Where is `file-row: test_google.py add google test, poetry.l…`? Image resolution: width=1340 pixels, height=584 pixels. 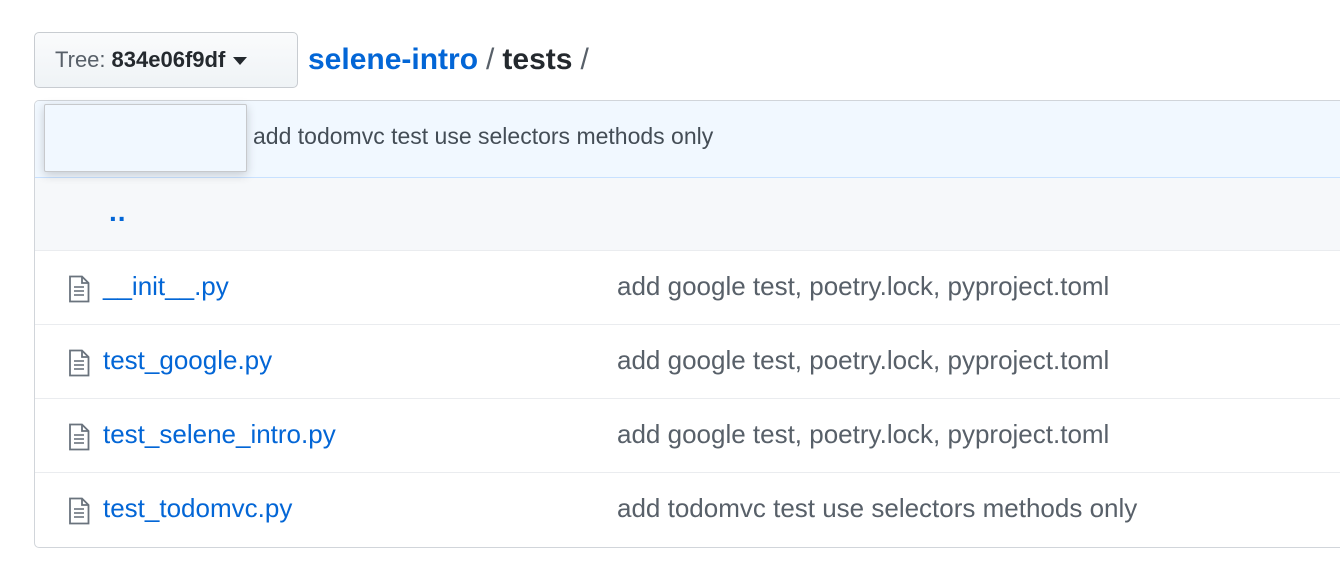
file-row: test_google.py add google test, poetry.l… is located at coordinates (687, 362).